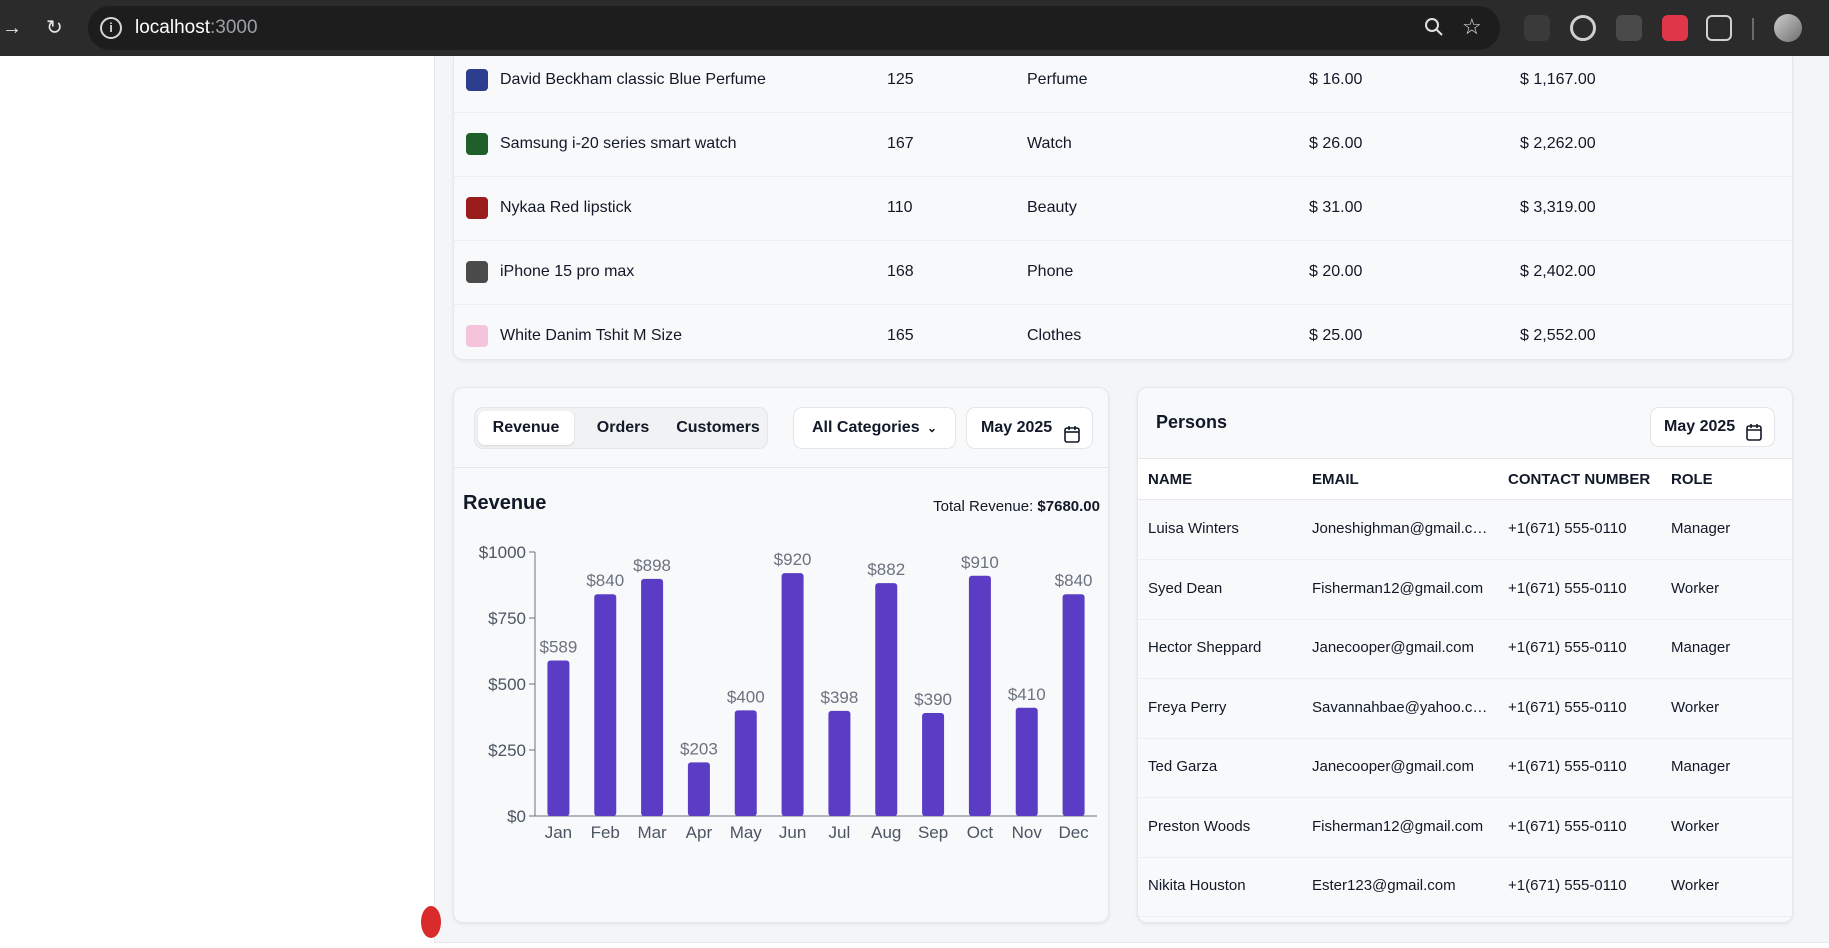 The width and height of the screenshot is (1829, 948). Describe the element at coordinates (1537, 28) in the screenshot. I see `extension-icon` at that location.